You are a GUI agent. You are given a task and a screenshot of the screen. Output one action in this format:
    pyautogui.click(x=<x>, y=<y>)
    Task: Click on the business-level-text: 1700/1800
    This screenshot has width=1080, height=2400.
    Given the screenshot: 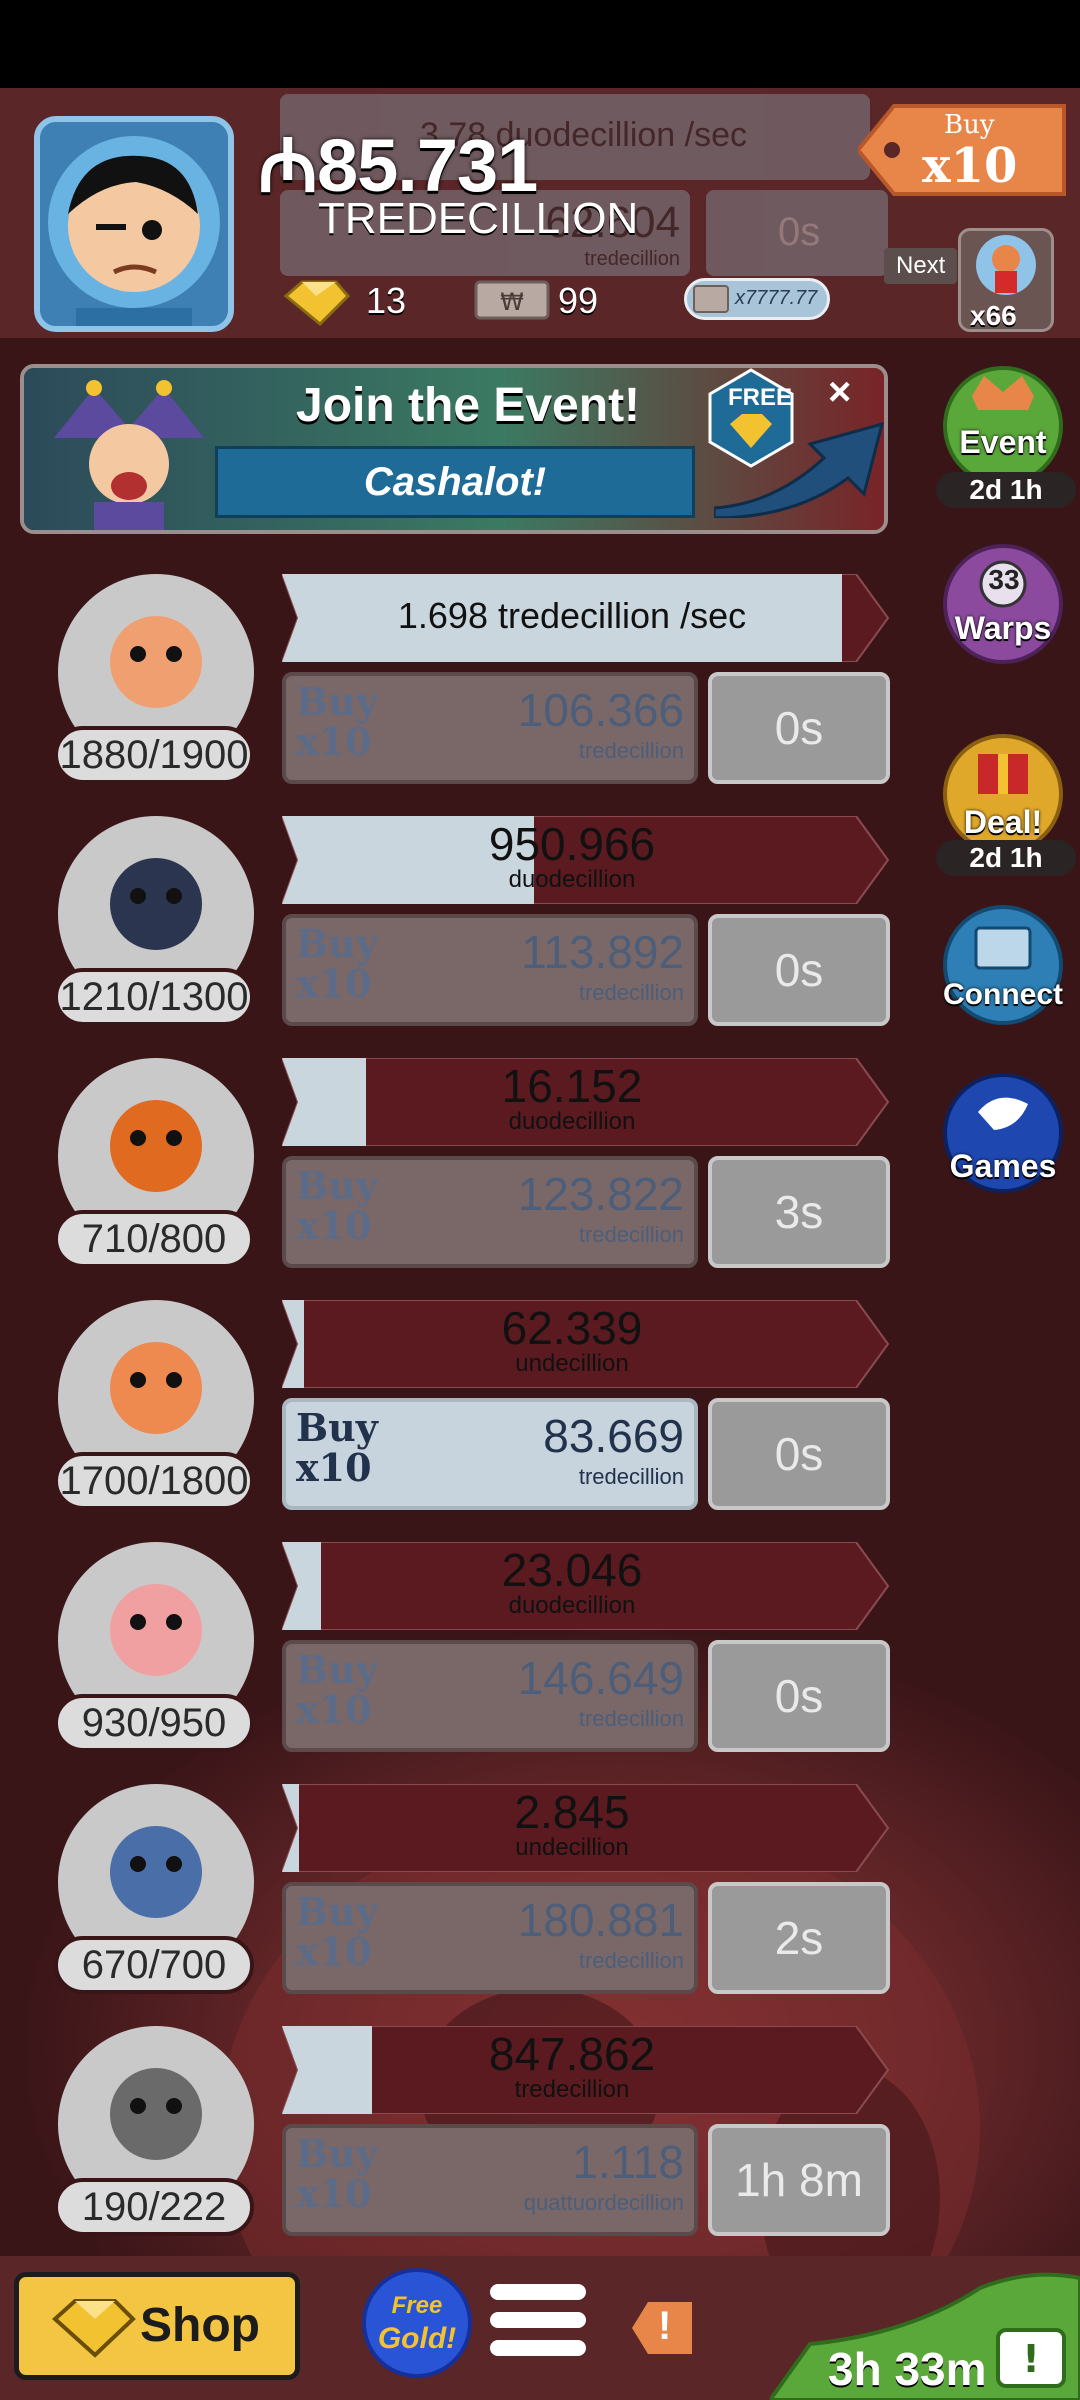 What is the action you would take?
    pyautogui.click(x=154, y=1480)
    